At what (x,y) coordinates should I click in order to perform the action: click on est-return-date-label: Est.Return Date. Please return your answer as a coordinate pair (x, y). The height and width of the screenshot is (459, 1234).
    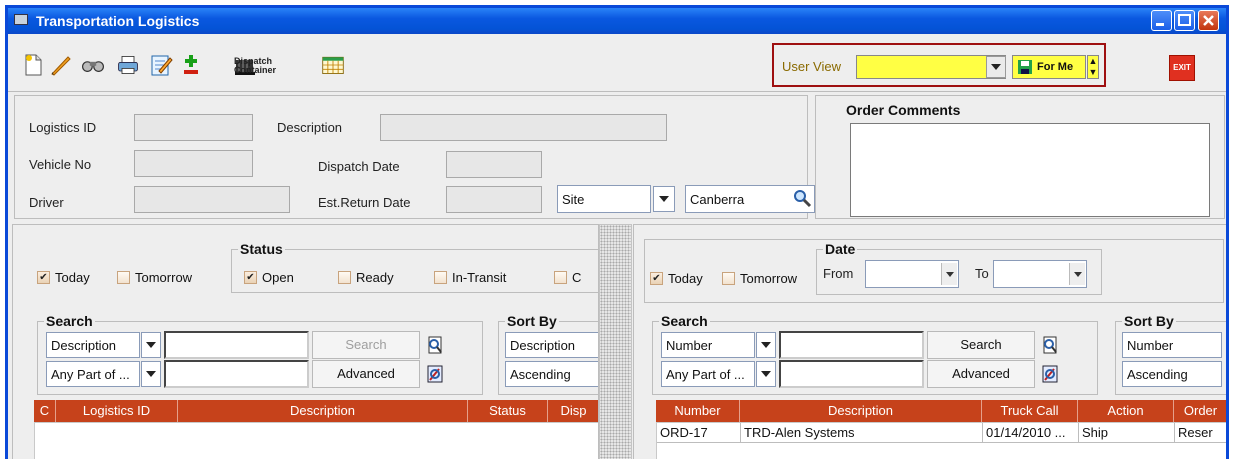
    Looking at the image, I should click on (364, 202).